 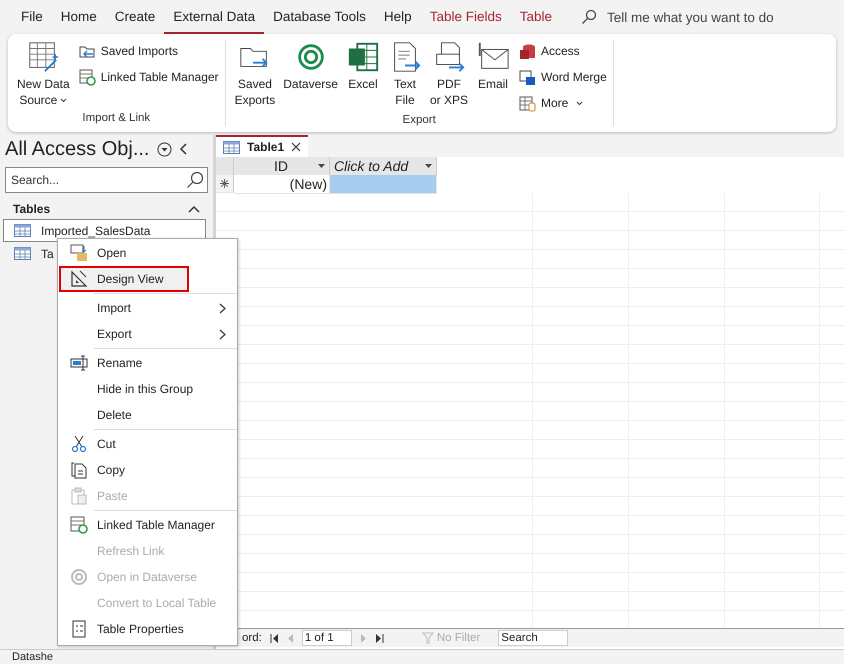 I want to click on section-header: Tables, so click(x=31, y=209).